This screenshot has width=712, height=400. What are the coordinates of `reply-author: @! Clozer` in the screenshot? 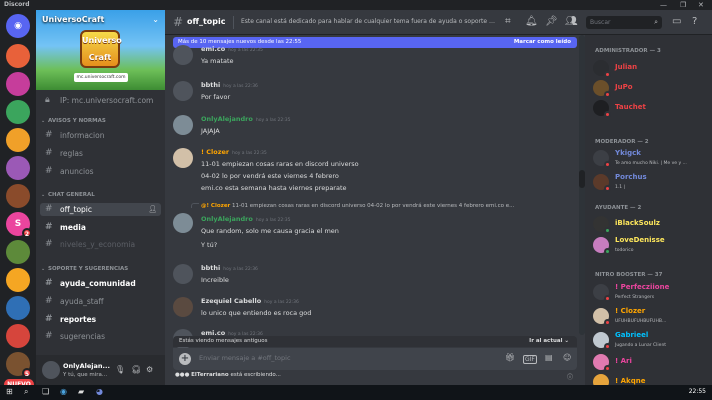 It's located at (215, 206).